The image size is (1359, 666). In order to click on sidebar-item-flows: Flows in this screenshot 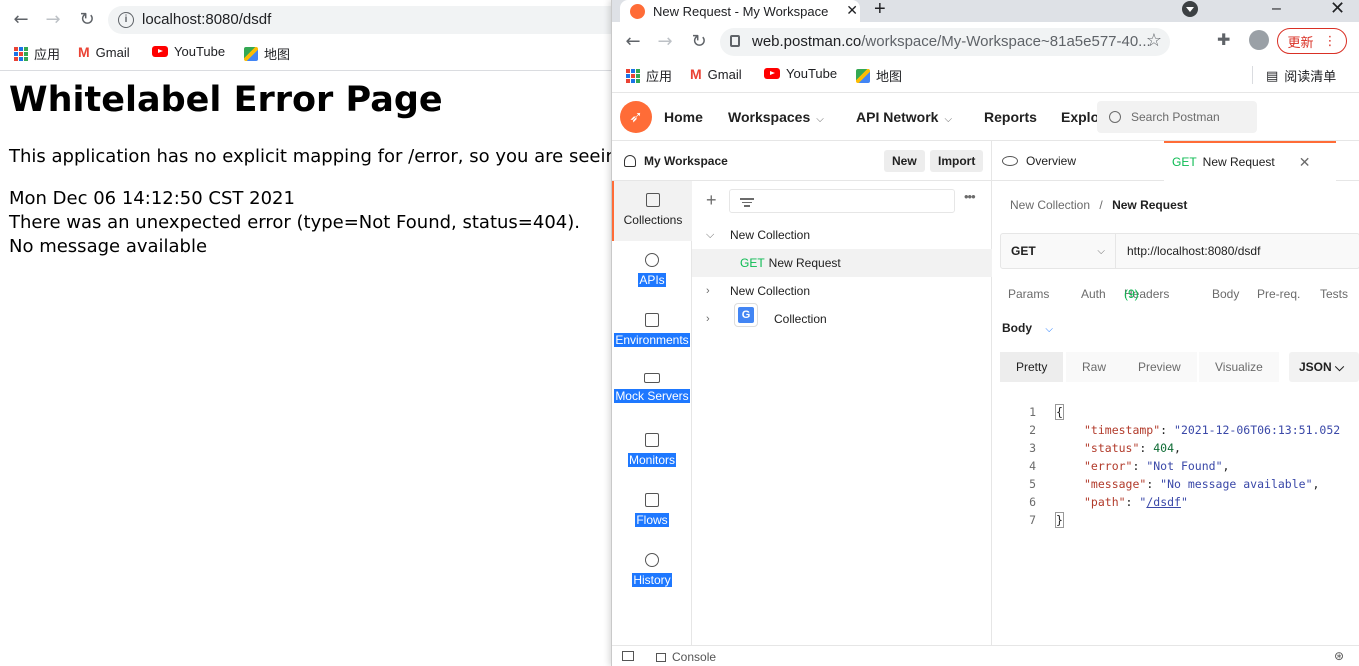, I will do `click(652, 511)`.